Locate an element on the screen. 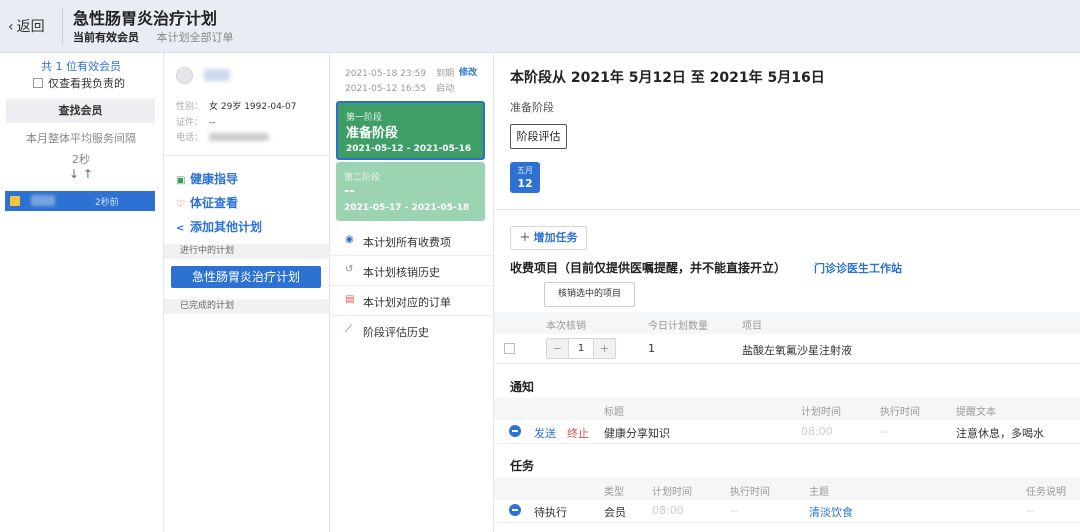 This screenshot has width=1080, height=532. add-task-label: 增加任务 is located at coordinates (555, 237).